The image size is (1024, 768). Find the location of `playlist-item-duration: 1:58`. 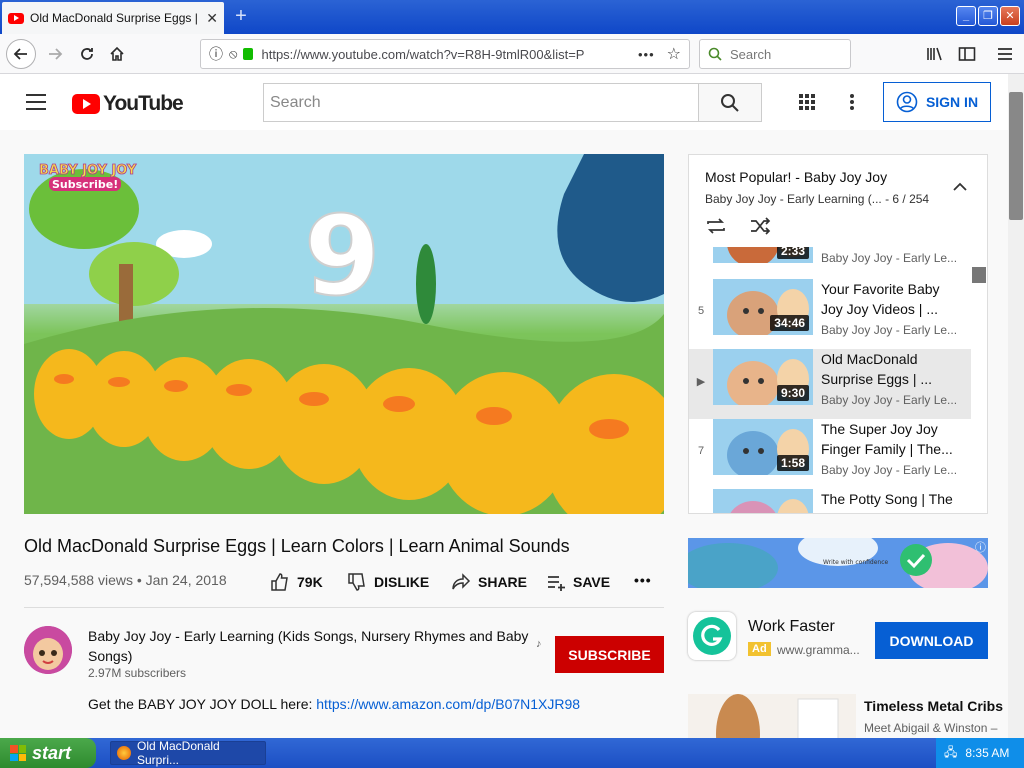

playlist-item-duration: 1:58 is located at coordinates (792, 463).